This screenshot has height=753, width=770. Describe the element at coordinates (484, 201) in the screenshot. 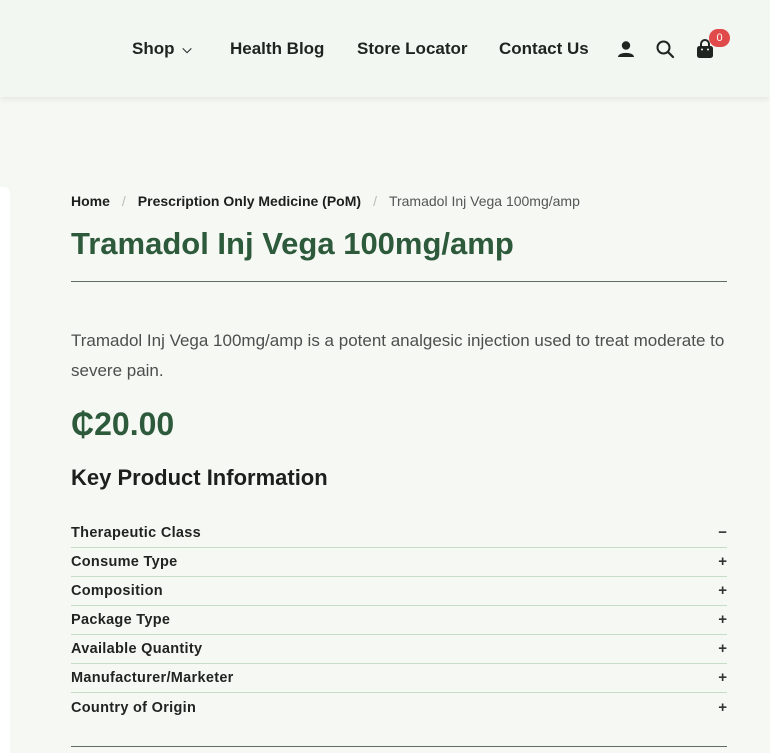

I see `breadcrumb-current: Tramadol Inj Vega 100mg/amp` at that location.